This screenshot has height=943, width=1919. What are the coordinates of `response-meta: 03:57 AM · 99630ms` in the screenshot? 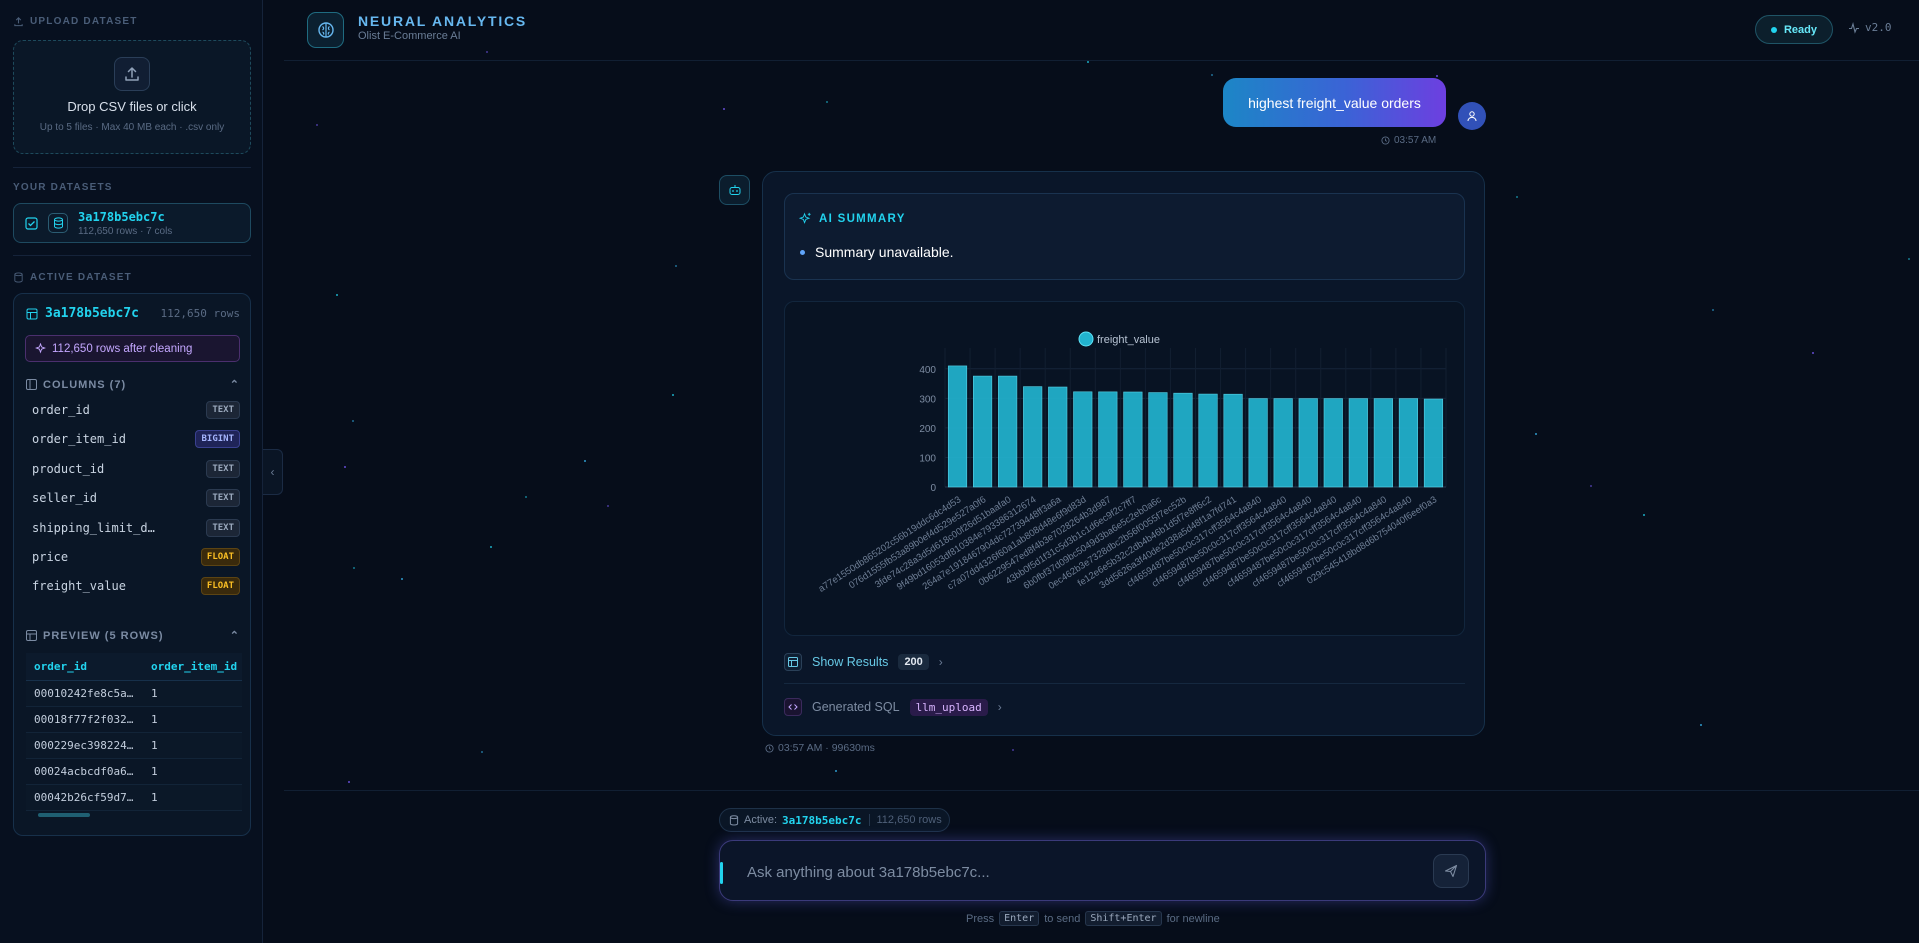 It's located at (820, 748).